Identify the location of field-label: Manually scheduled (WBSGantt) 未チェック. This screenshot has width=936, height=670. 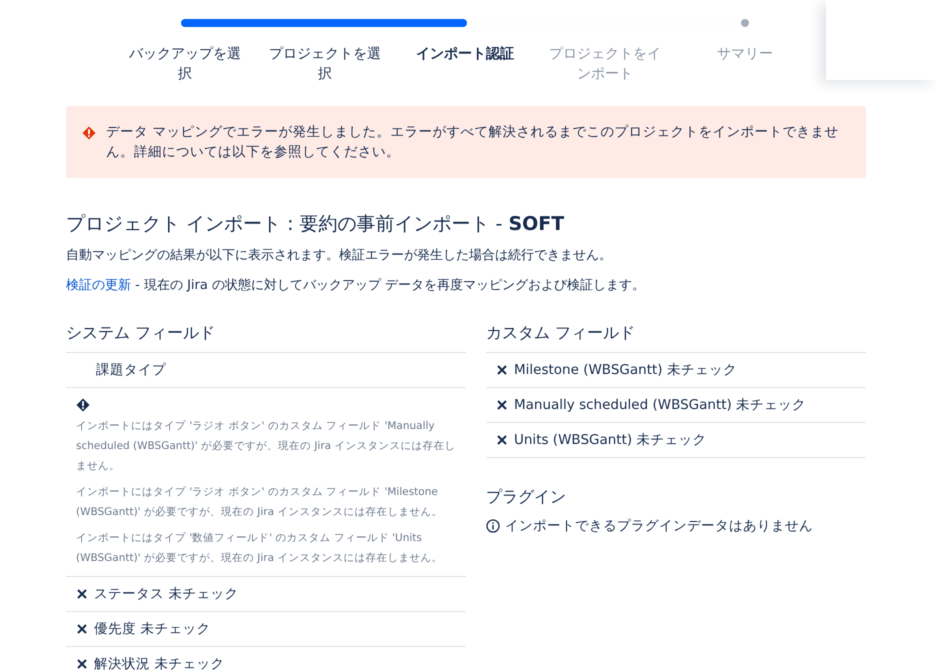
(660, 405).